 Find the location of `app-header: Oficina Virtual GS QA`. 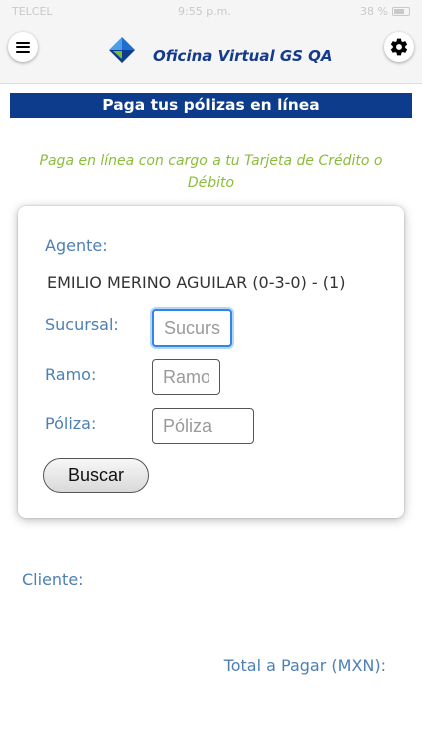

app-header: Oficina Virtual GS QA is located at coordinates (211, 54).